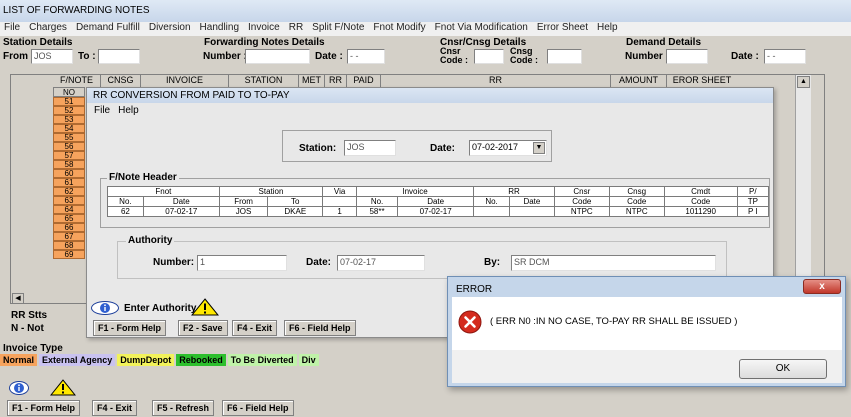 The width and height of the screenshot is (851, 417). Describe the element at coordinates (77, 81) in the screenshot. I see `grid-header-fnote: F/NOTE` at that location.